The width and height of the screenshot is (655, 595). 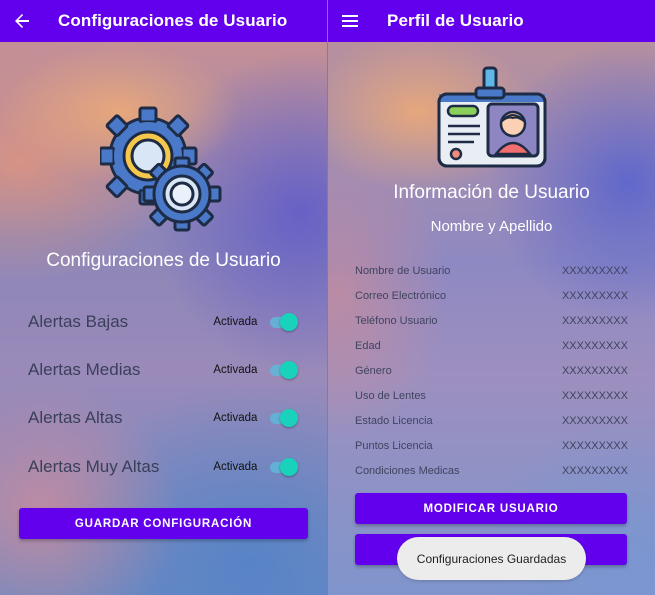 I want to click on app-bar: Configuraciones de Usuario, so click(x=163, y=21).